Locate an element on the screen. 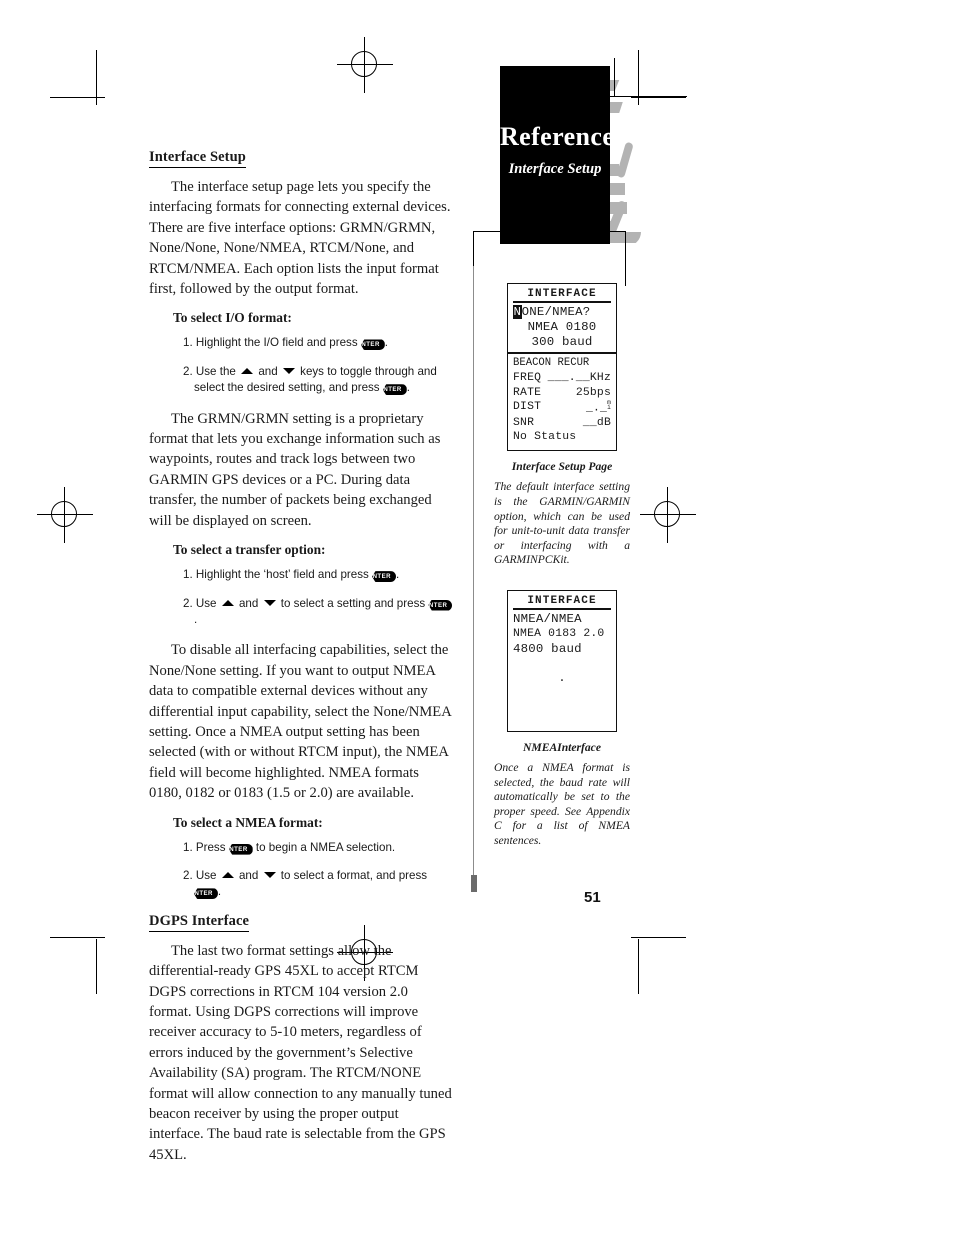 This screenshot has width=954, height=1235. gps-row-rate-value: 25bps is located at coordinates (593, 393).